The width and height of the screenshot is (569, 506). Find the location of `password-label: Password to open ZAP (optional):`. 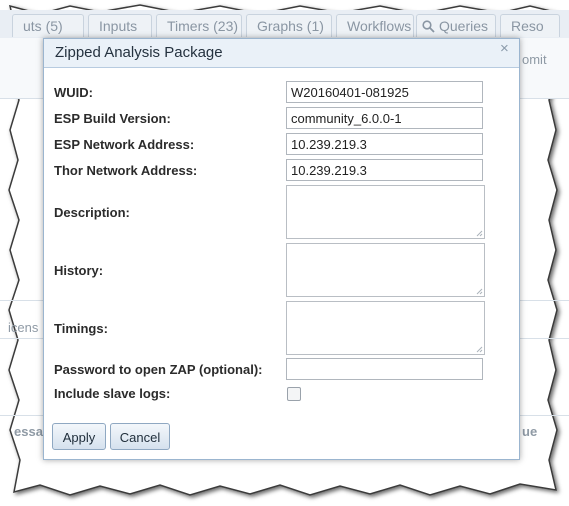

password-label: Password to open ZAP (optional): is located at coordinates (158, 369).